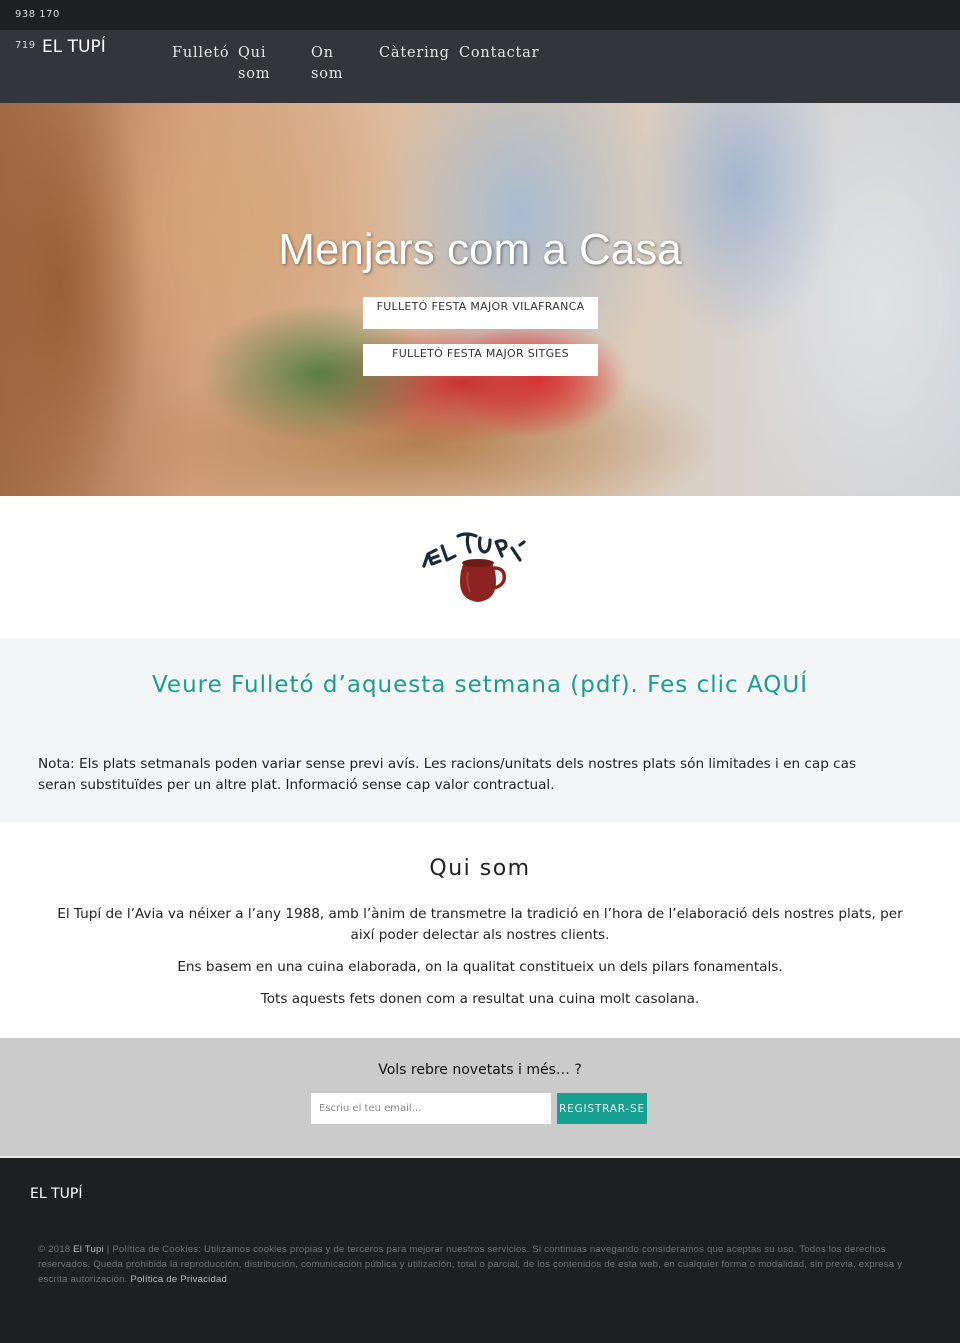  I want to click on newsletter-email-input, so click(431, 1108).